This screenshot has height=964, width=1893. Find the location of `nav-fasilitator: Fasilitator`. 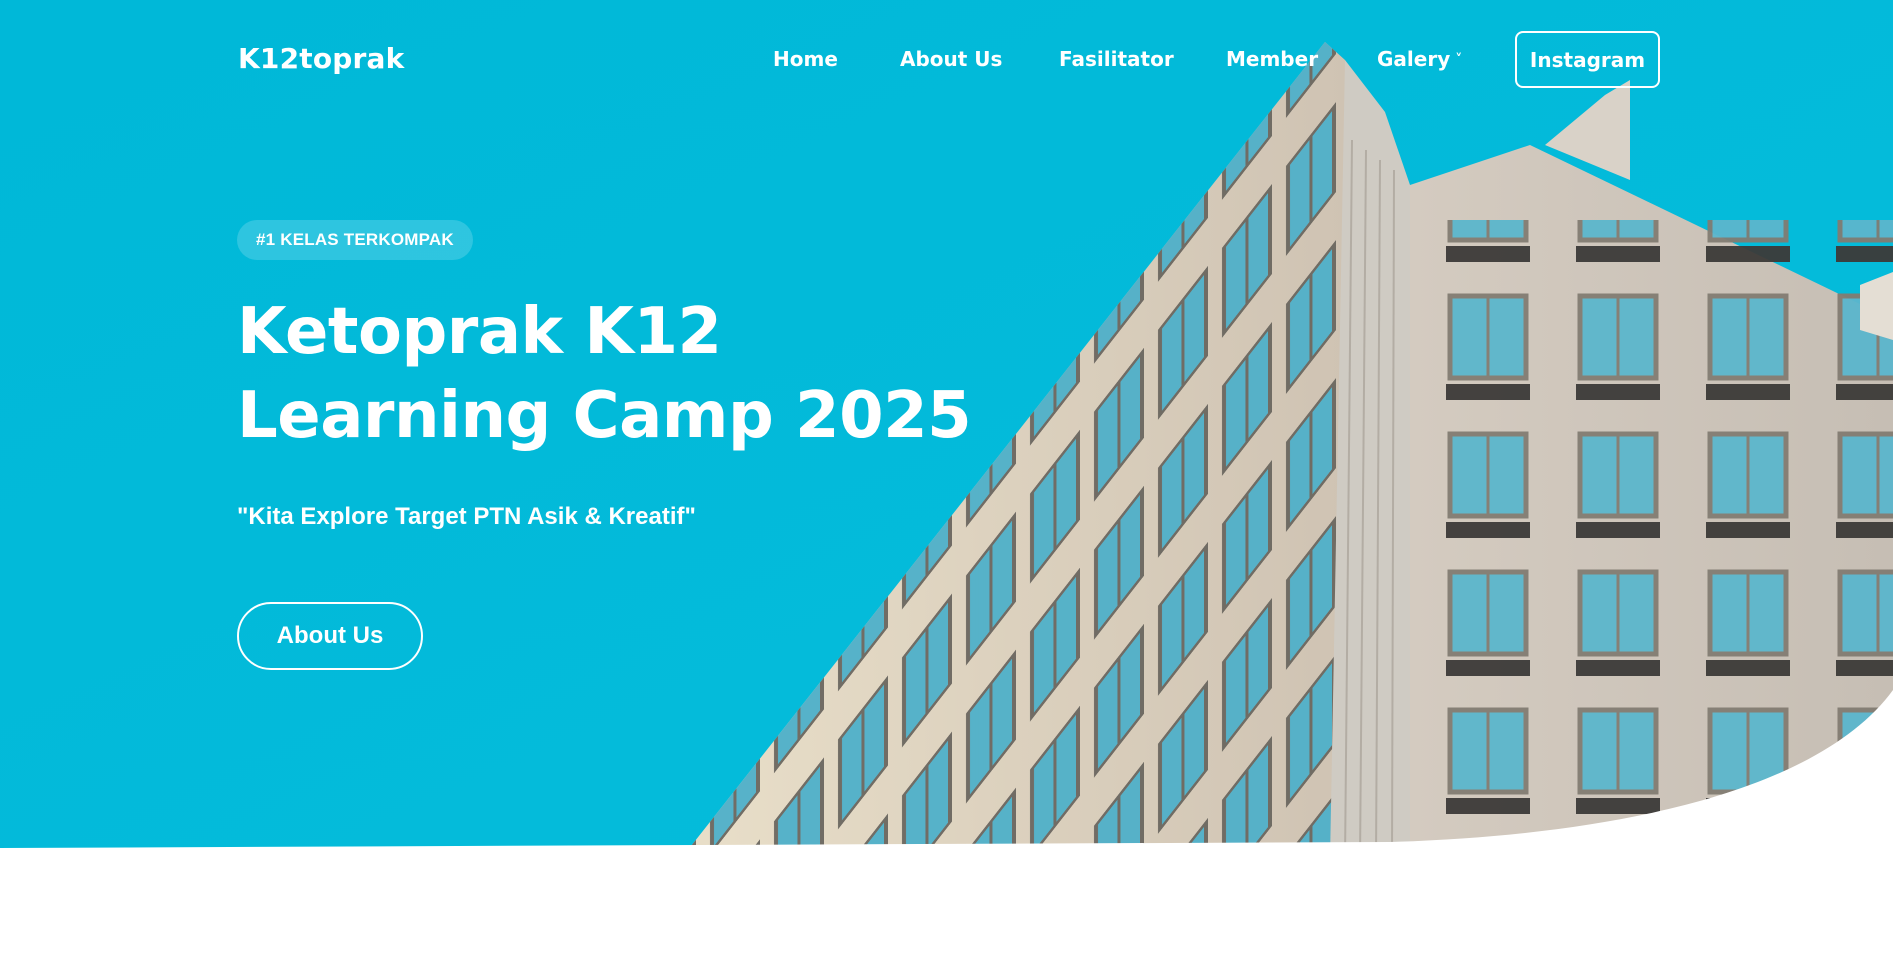

nav-fasilitator: Fasilitator is located at coordinates (1116, 59).